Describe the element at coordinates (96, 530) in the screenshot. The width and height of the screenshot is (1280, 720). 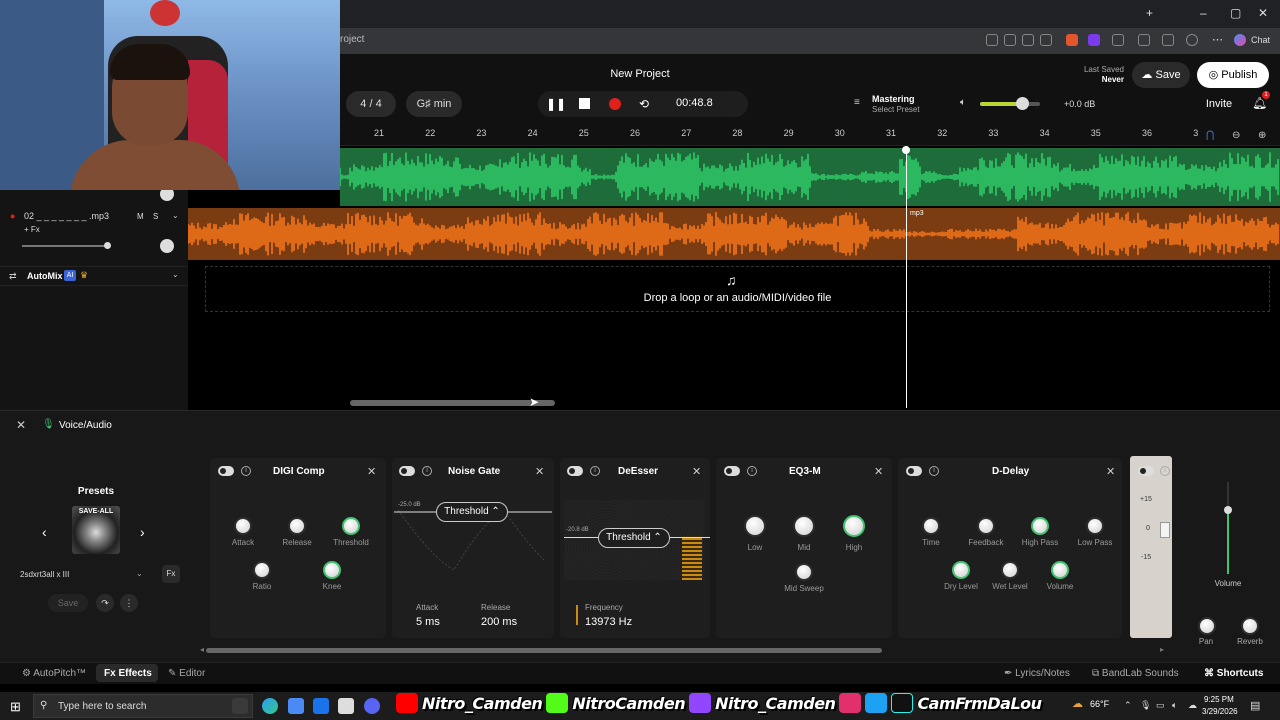
I see `preset-artwork: SAVE-ALL` at that location.